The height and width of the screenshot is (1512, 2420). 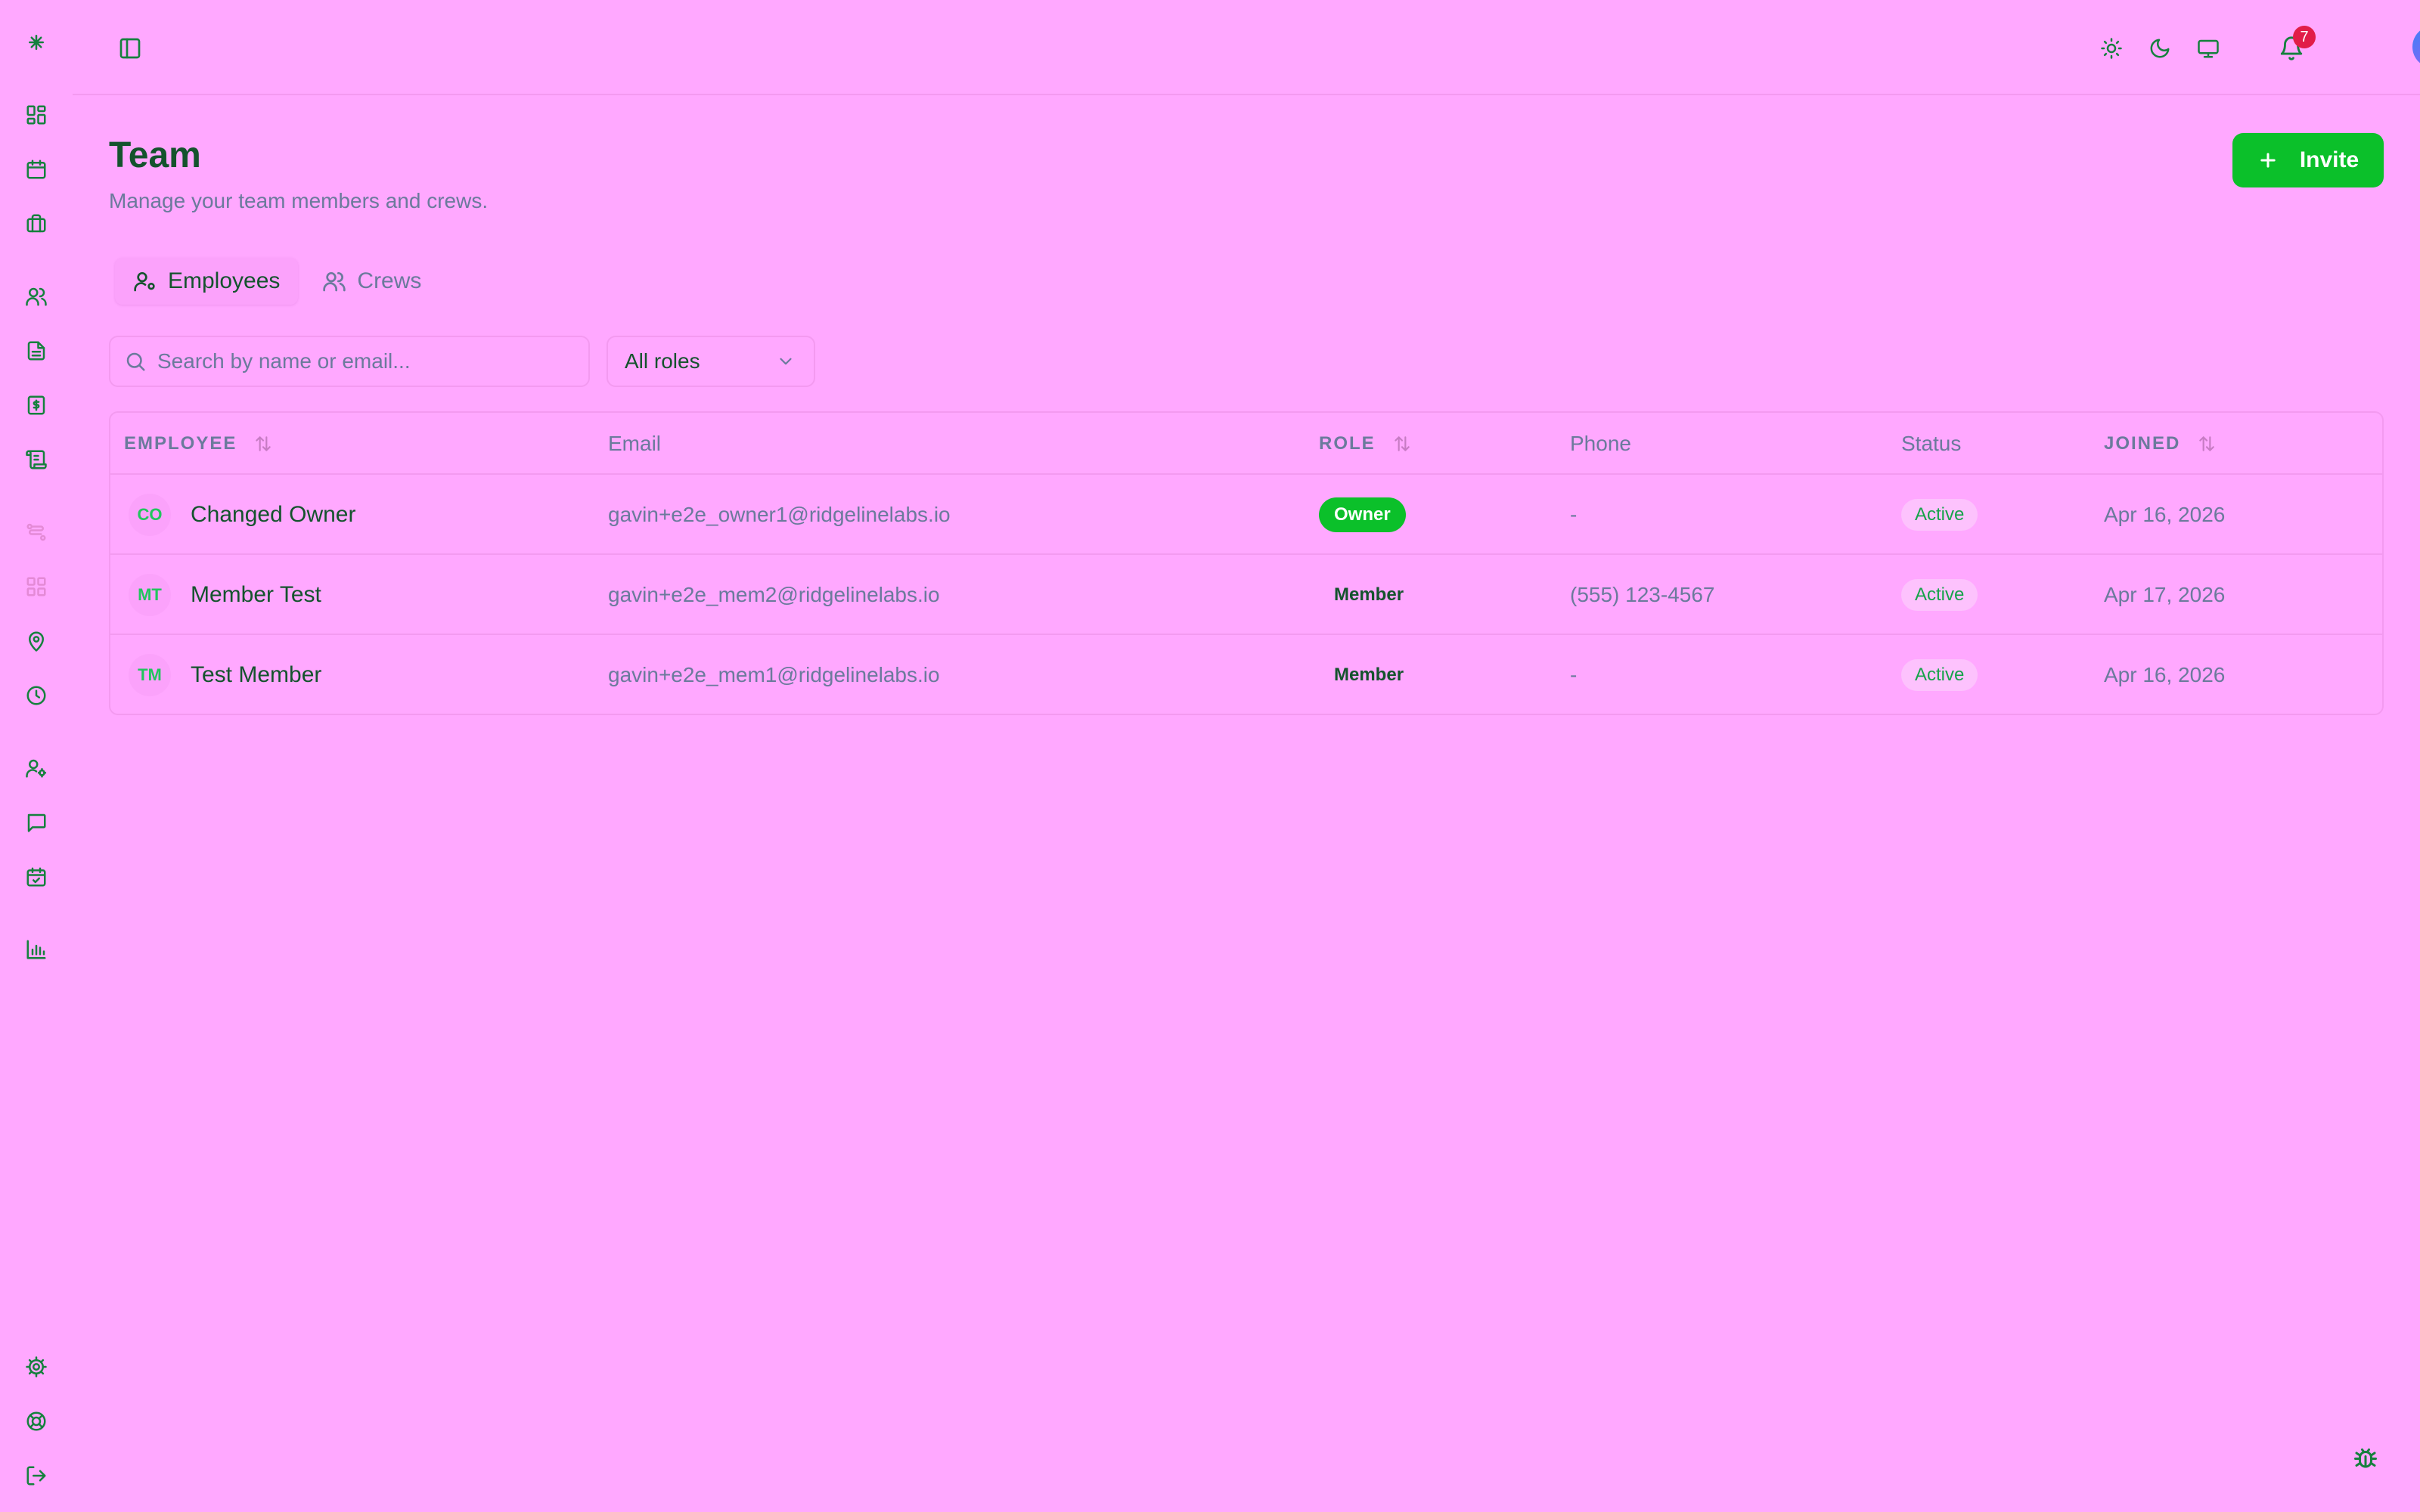 What do you see at coordinates (2416, 47) in the screenshot?
I see `user-avatar` at bounding box center [2416, 47].